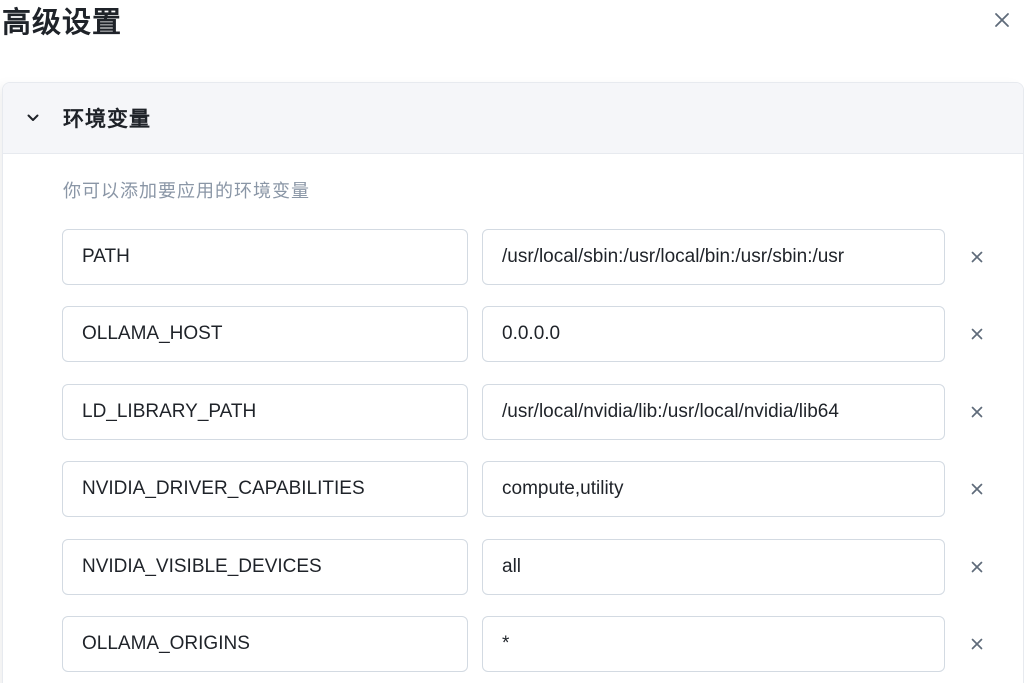 This screenshot has width=1024, height=683. Describe the element at coordinates (62, 22) in the screenshot. I see `dialog-title: 高级设置` at that location.